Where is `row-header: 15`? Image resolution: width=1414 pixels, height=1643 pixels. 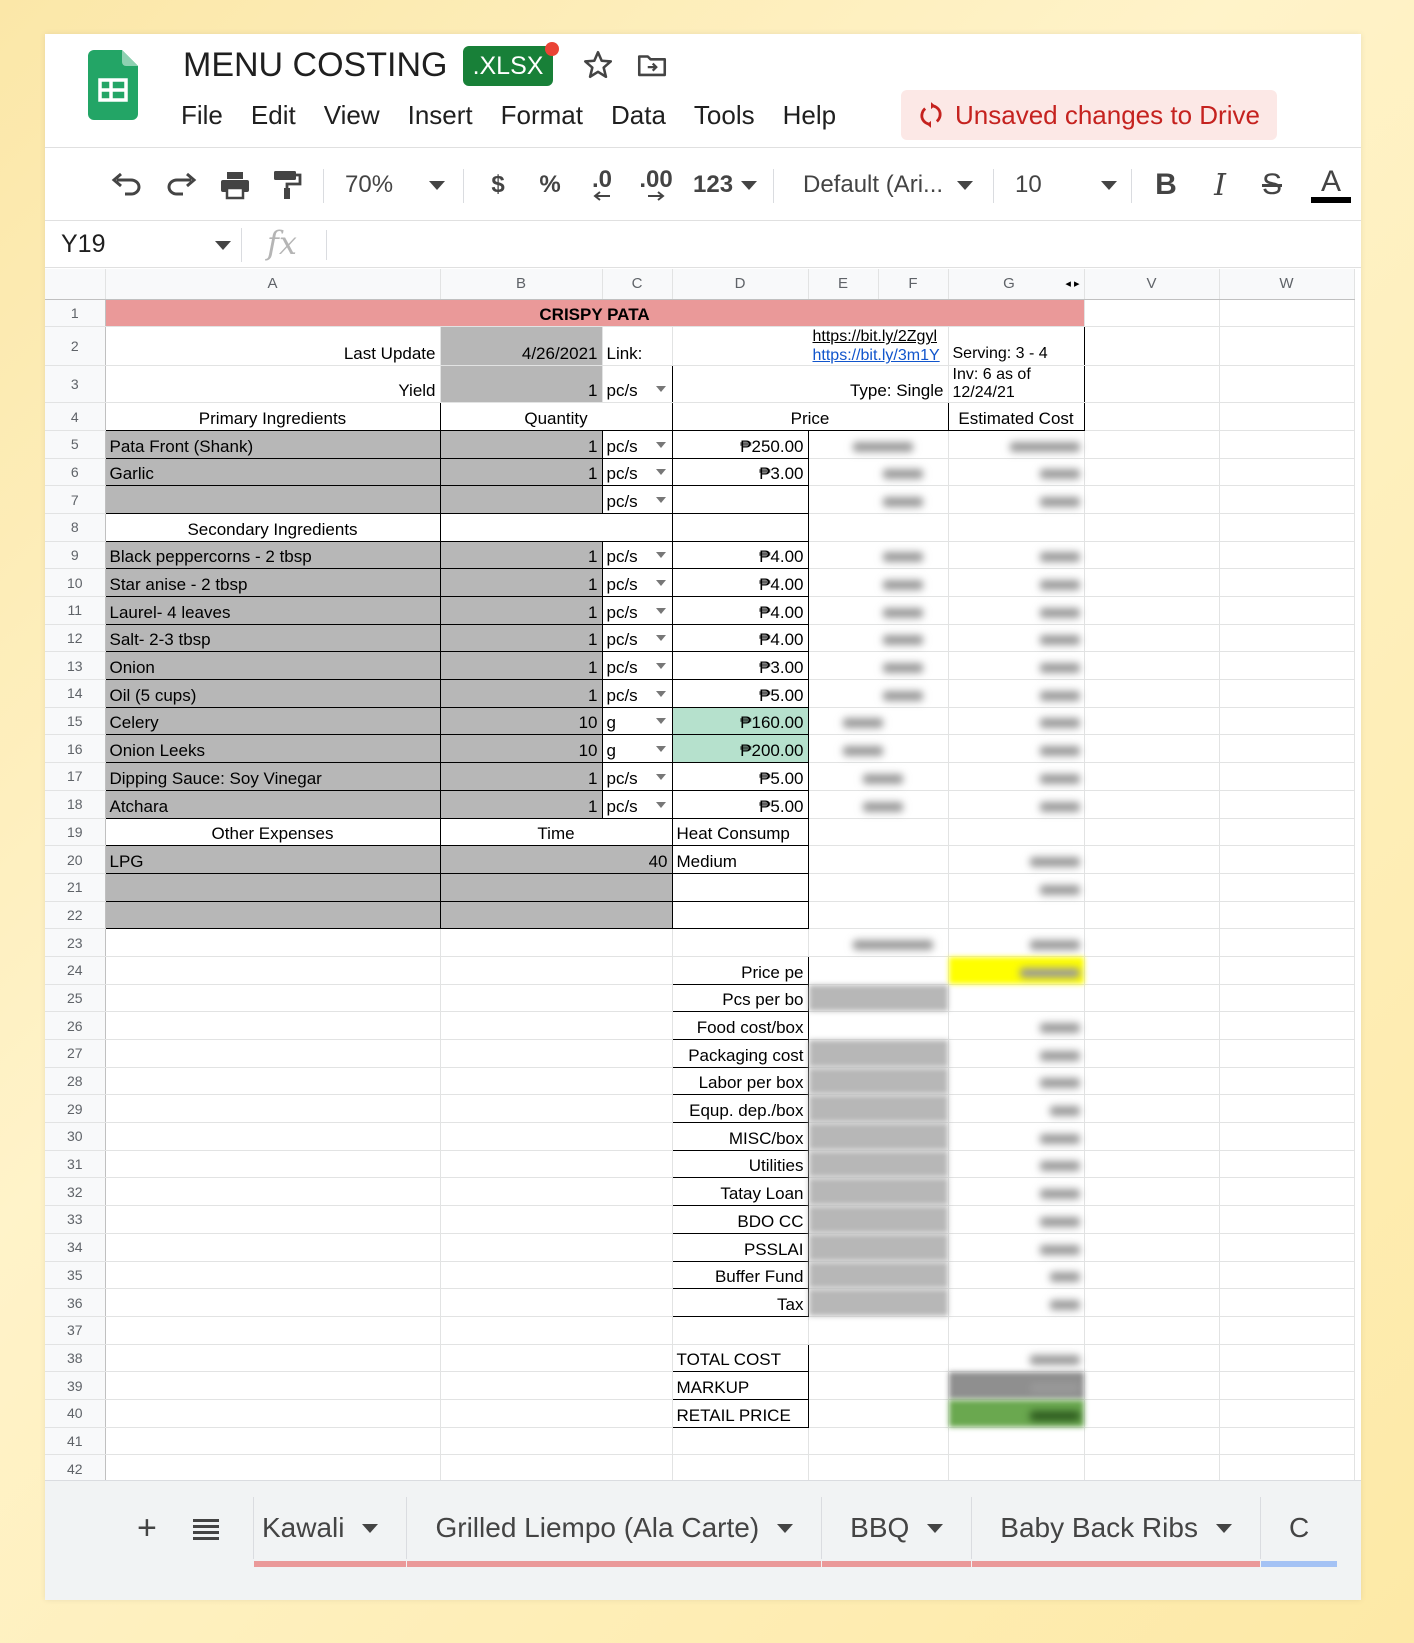 row-header: 15 is located at coordinates (75, 721).